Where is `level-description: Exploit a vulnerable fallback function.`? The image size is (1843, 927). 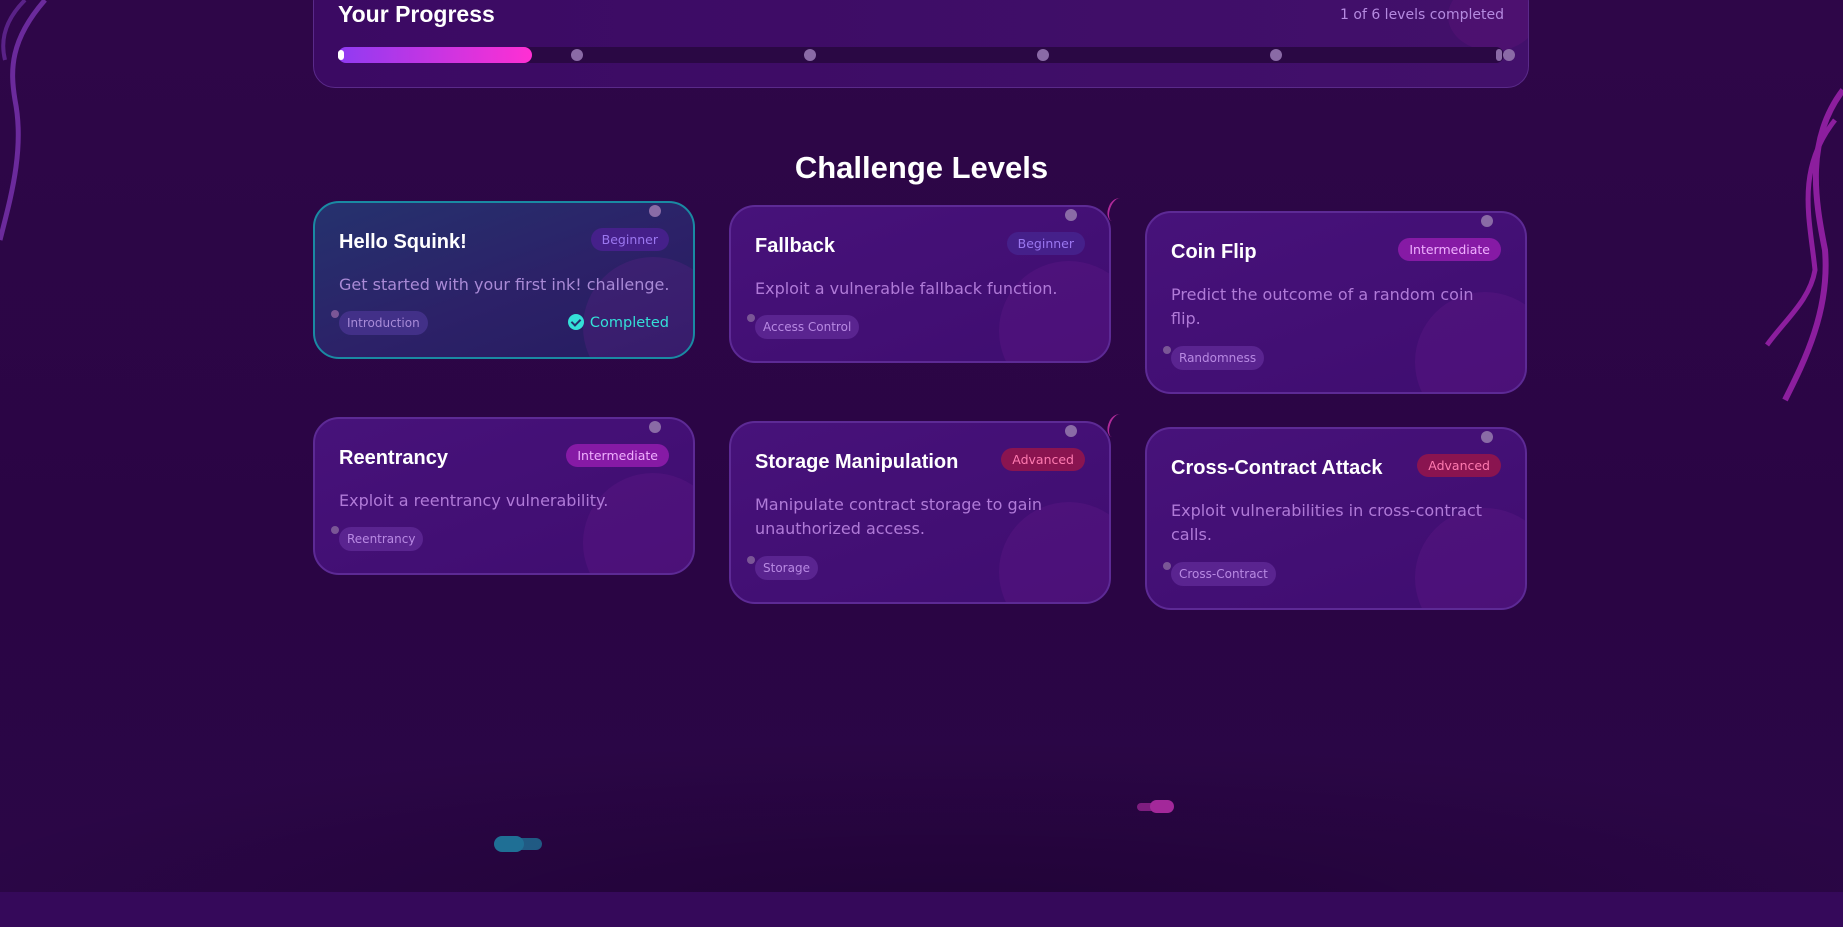 level-description: Exploit a vulnerable fallback function. is located at coordinates (906, 288).